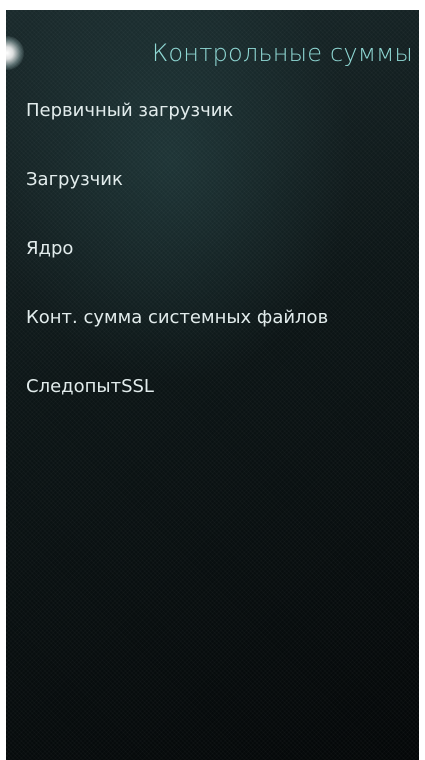 The height and width of the screenshot is (760, 425). I want to click on menu-item-ssl-tracker: СледопытSSL, so click(212, 386).